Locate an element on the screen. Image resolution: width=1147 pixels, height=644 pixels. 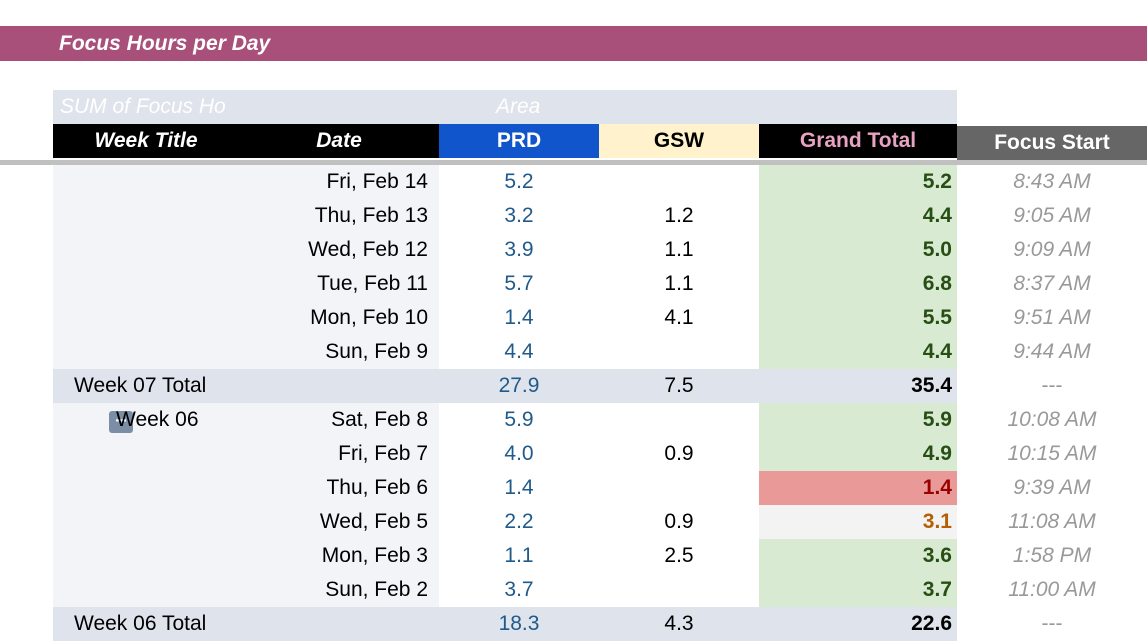
date-cell: Fri, Feb 7 is located at coordinates (339, 454).